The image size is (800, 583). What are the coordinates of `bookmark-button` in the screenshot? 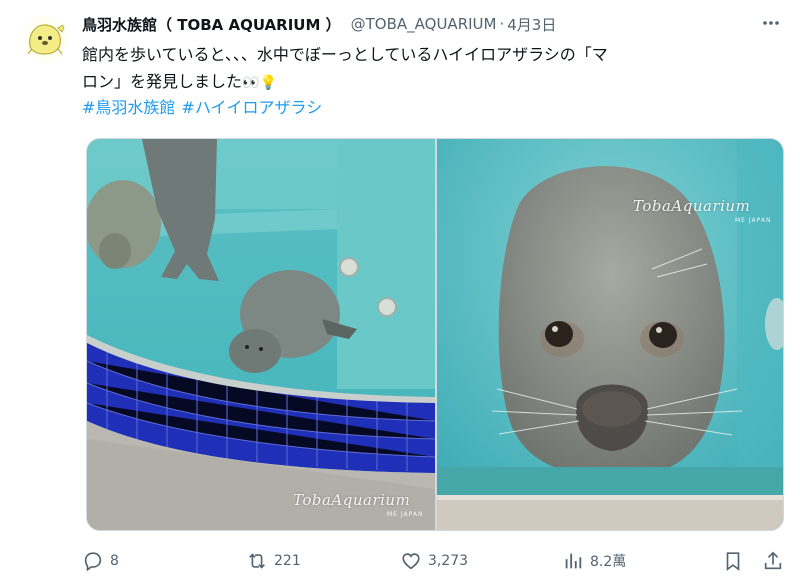 It's located at (733, 561).